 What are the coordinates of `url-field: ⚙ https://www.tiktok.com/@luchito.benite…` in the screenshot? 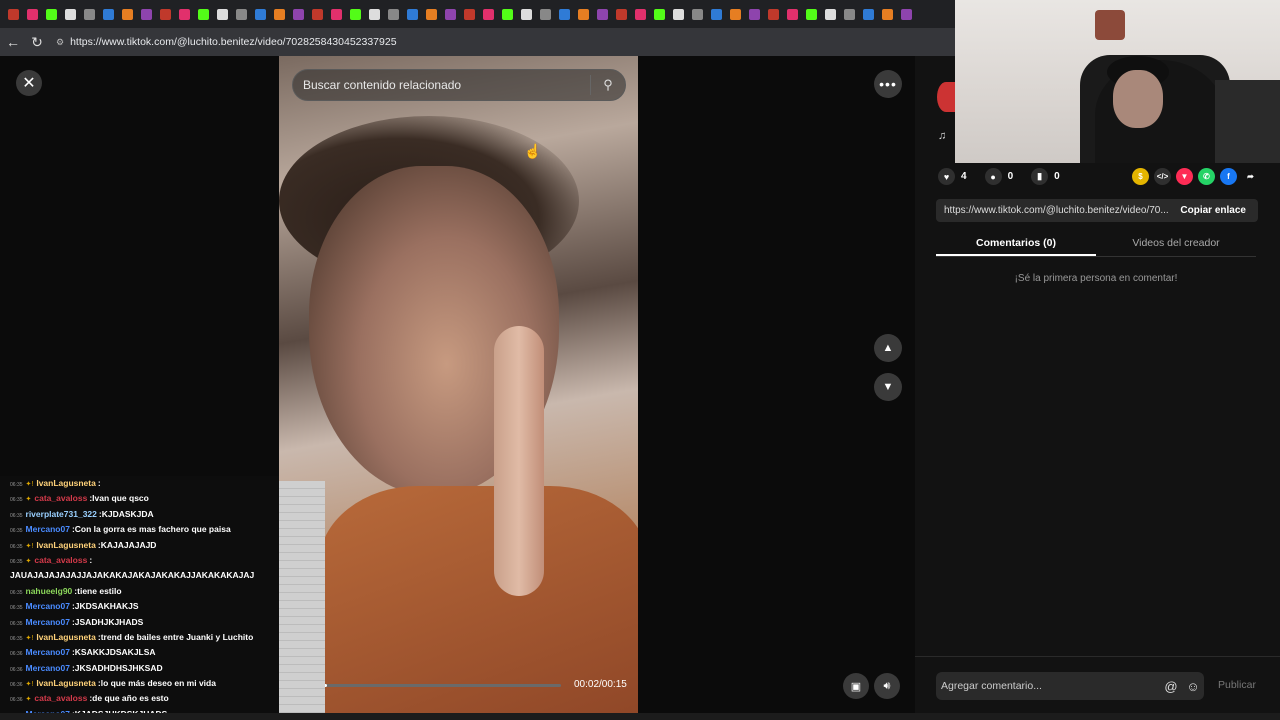 It's located at (226, 42).